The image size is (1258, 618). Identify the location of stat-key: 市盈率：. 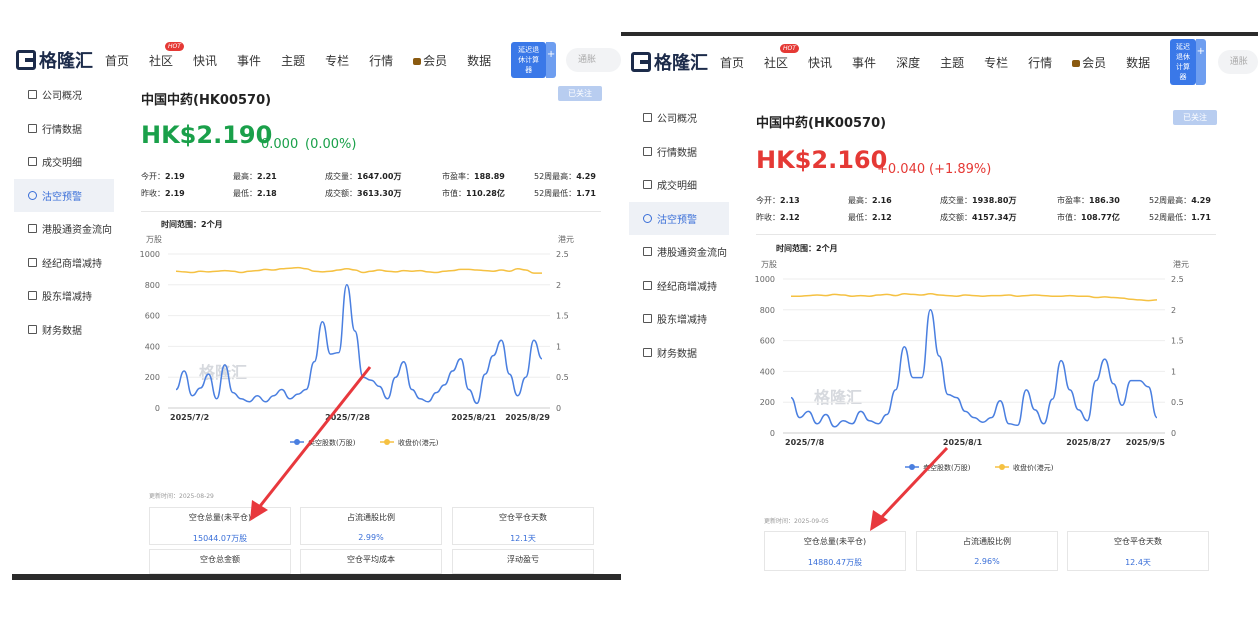
(1073, 200).